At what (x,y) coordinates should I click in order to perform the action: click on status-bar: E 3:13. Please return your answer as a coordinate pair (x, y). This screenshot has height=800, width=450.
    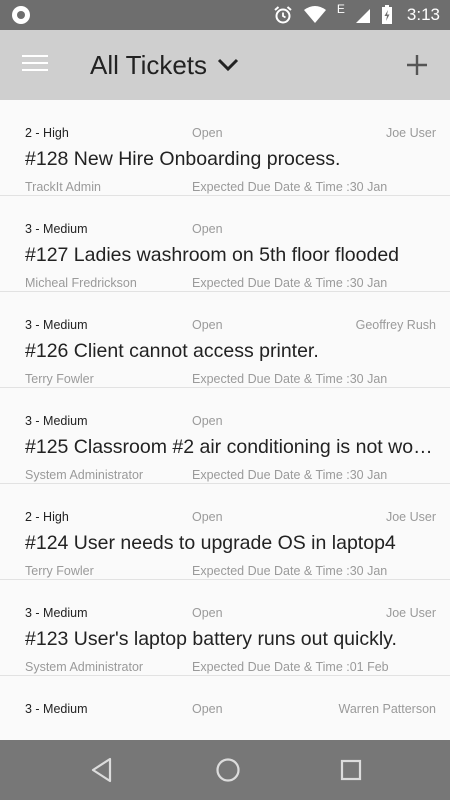
    Looking at the image, I should click on (225, 15).